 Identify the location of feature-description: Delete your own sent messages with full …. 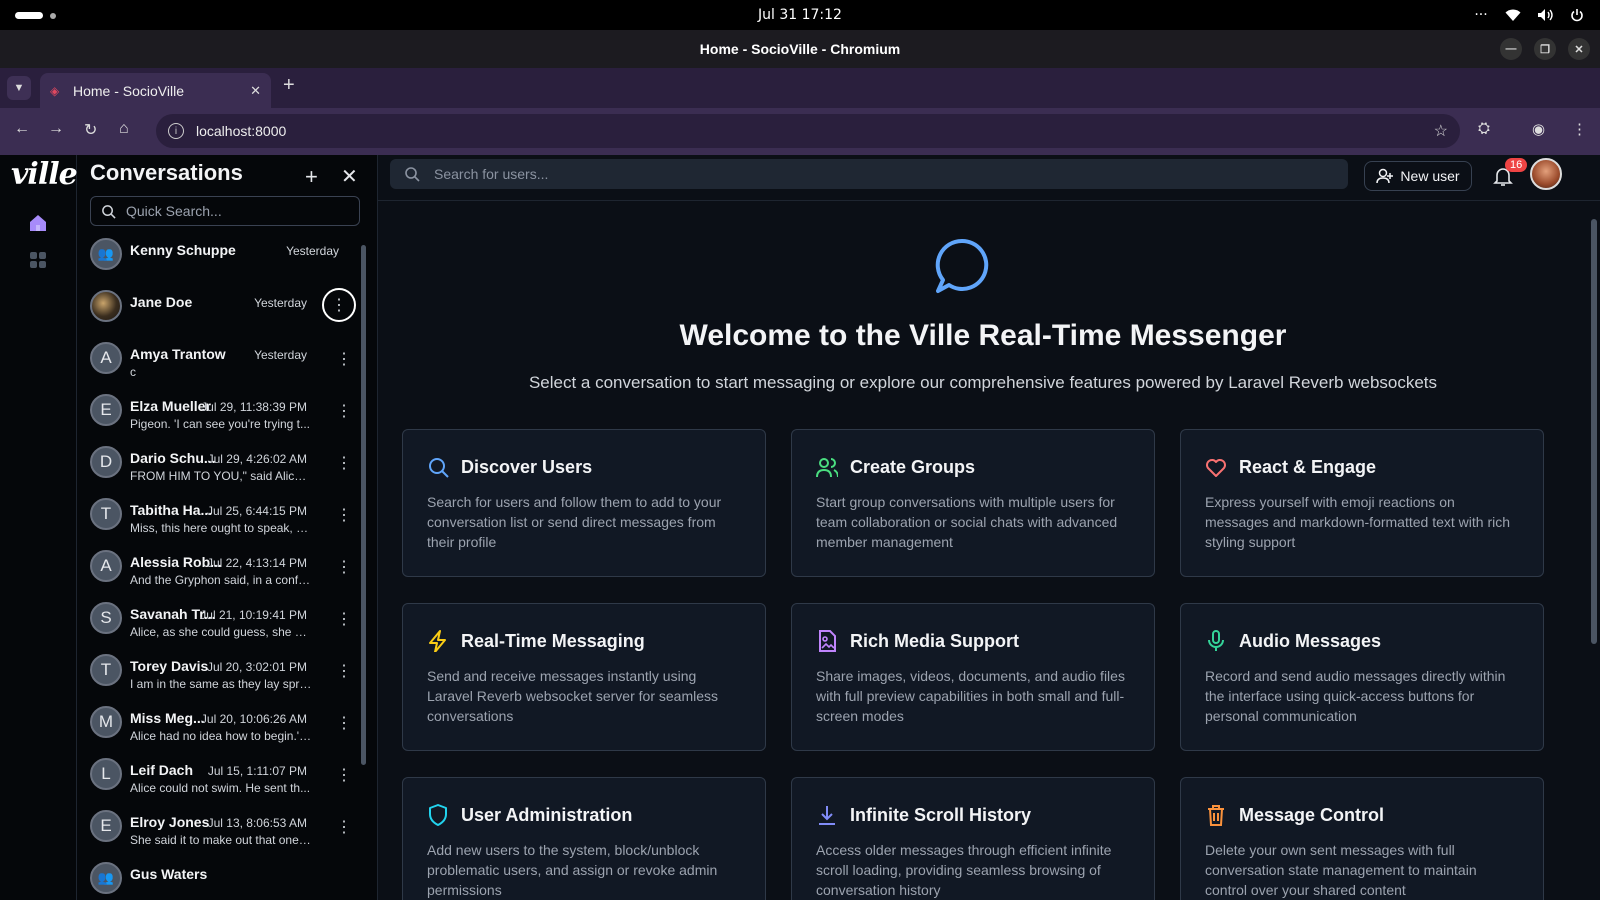
(1341, 870).